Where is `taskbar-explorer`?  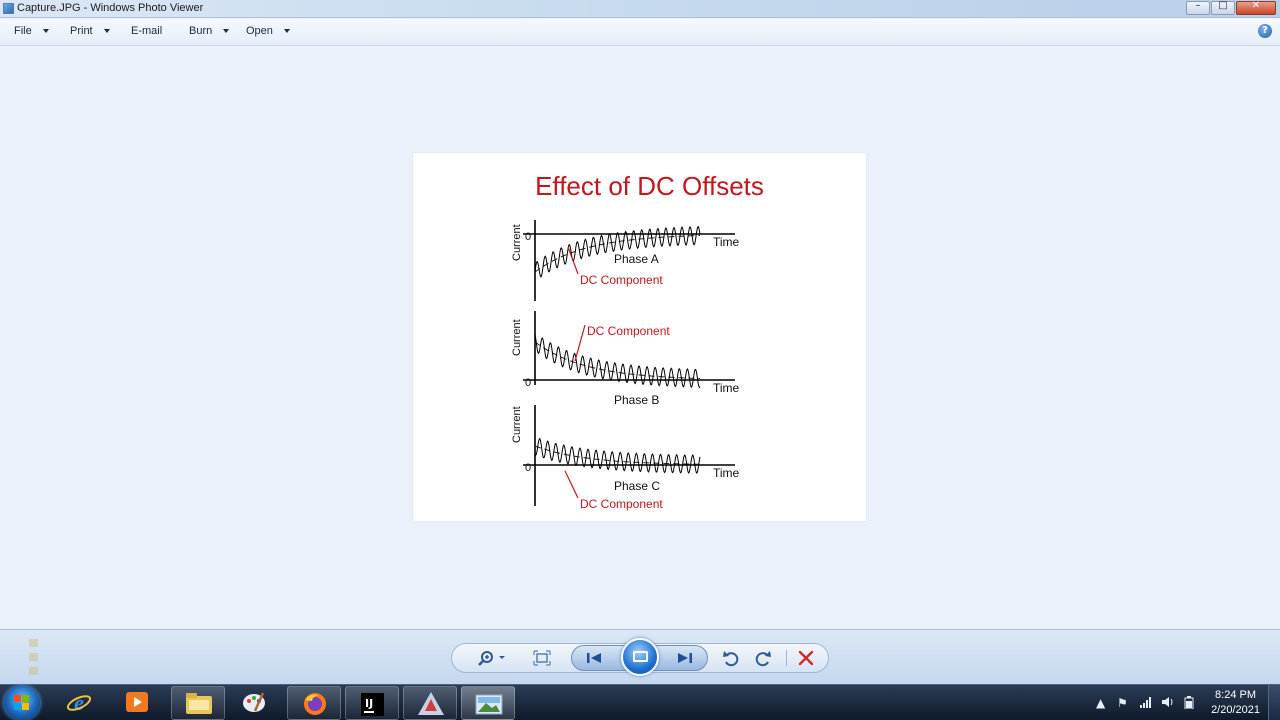 taskbar-explorer is located at coordinates (198, 703).